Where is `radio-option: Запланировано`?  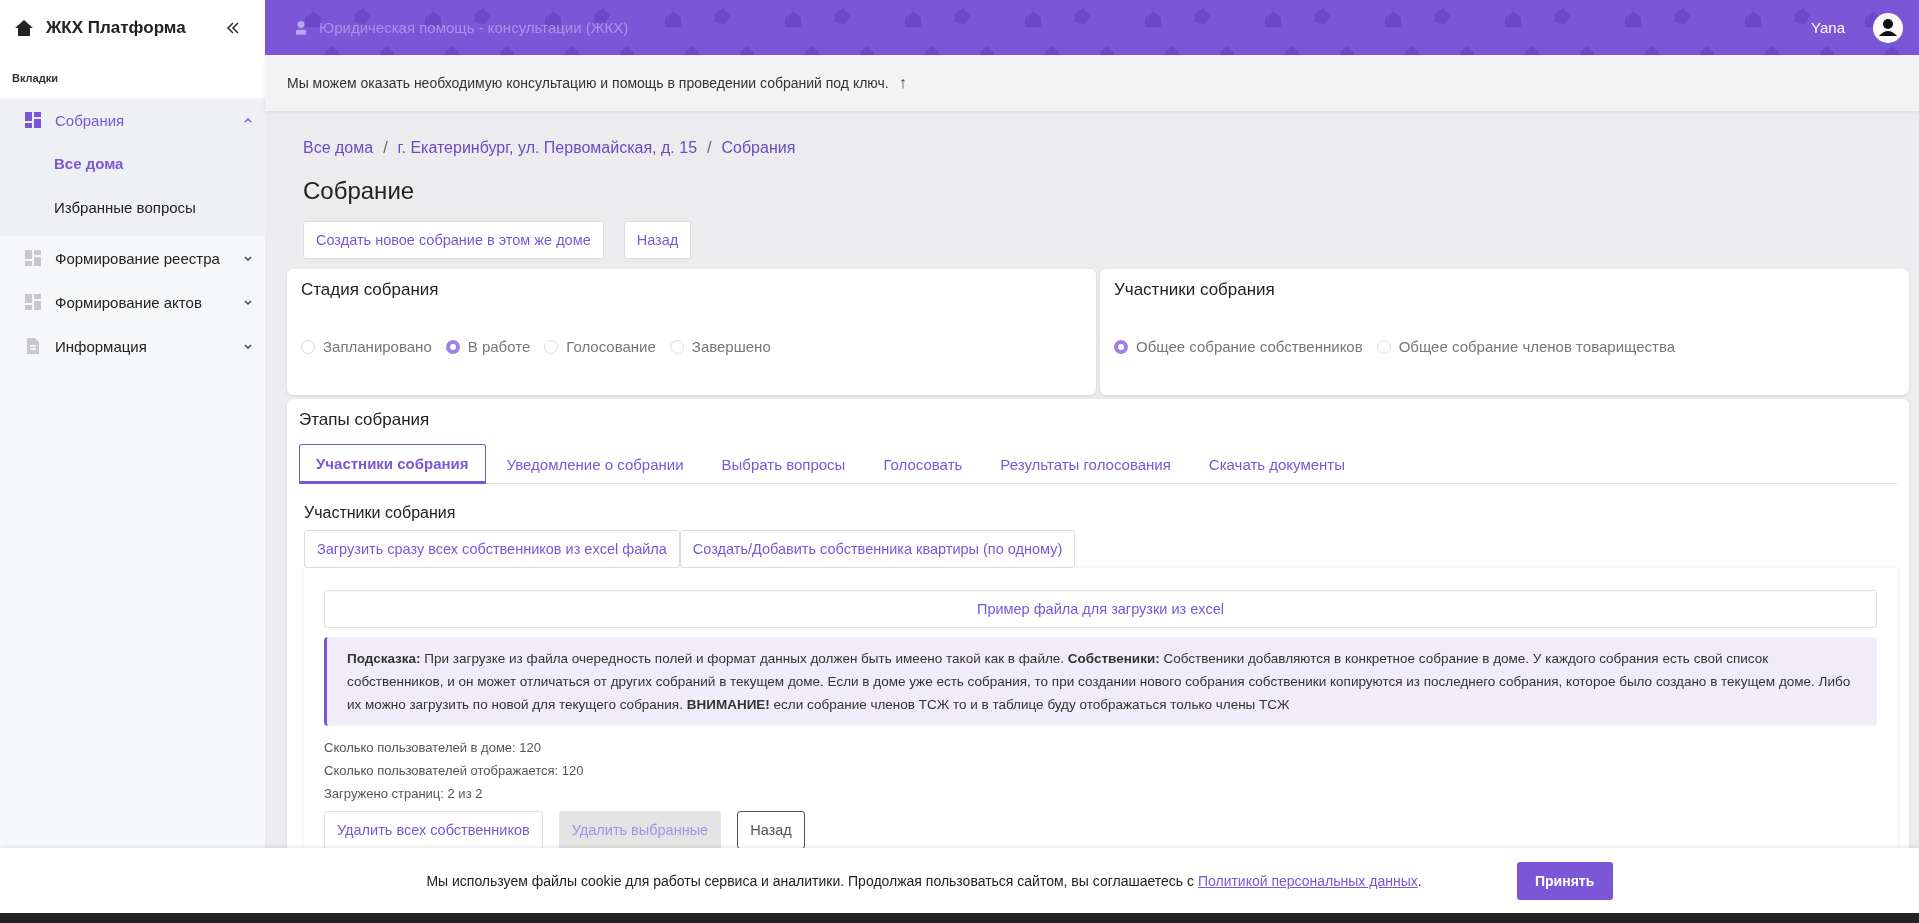 radio-option: Запланировано is located at coordinates (366, 346).